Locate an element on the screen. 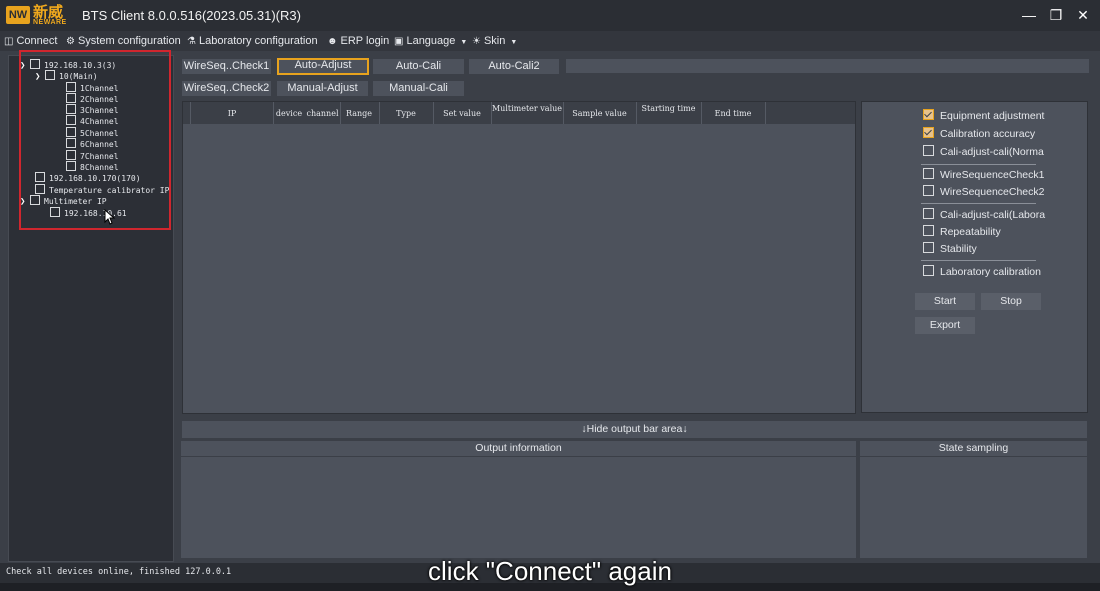 The width and height of the screenshot is (1100, 591). option-cali-adjust-normal: Cali-adjust-cali(Norma is located at coordinates (983, 152).